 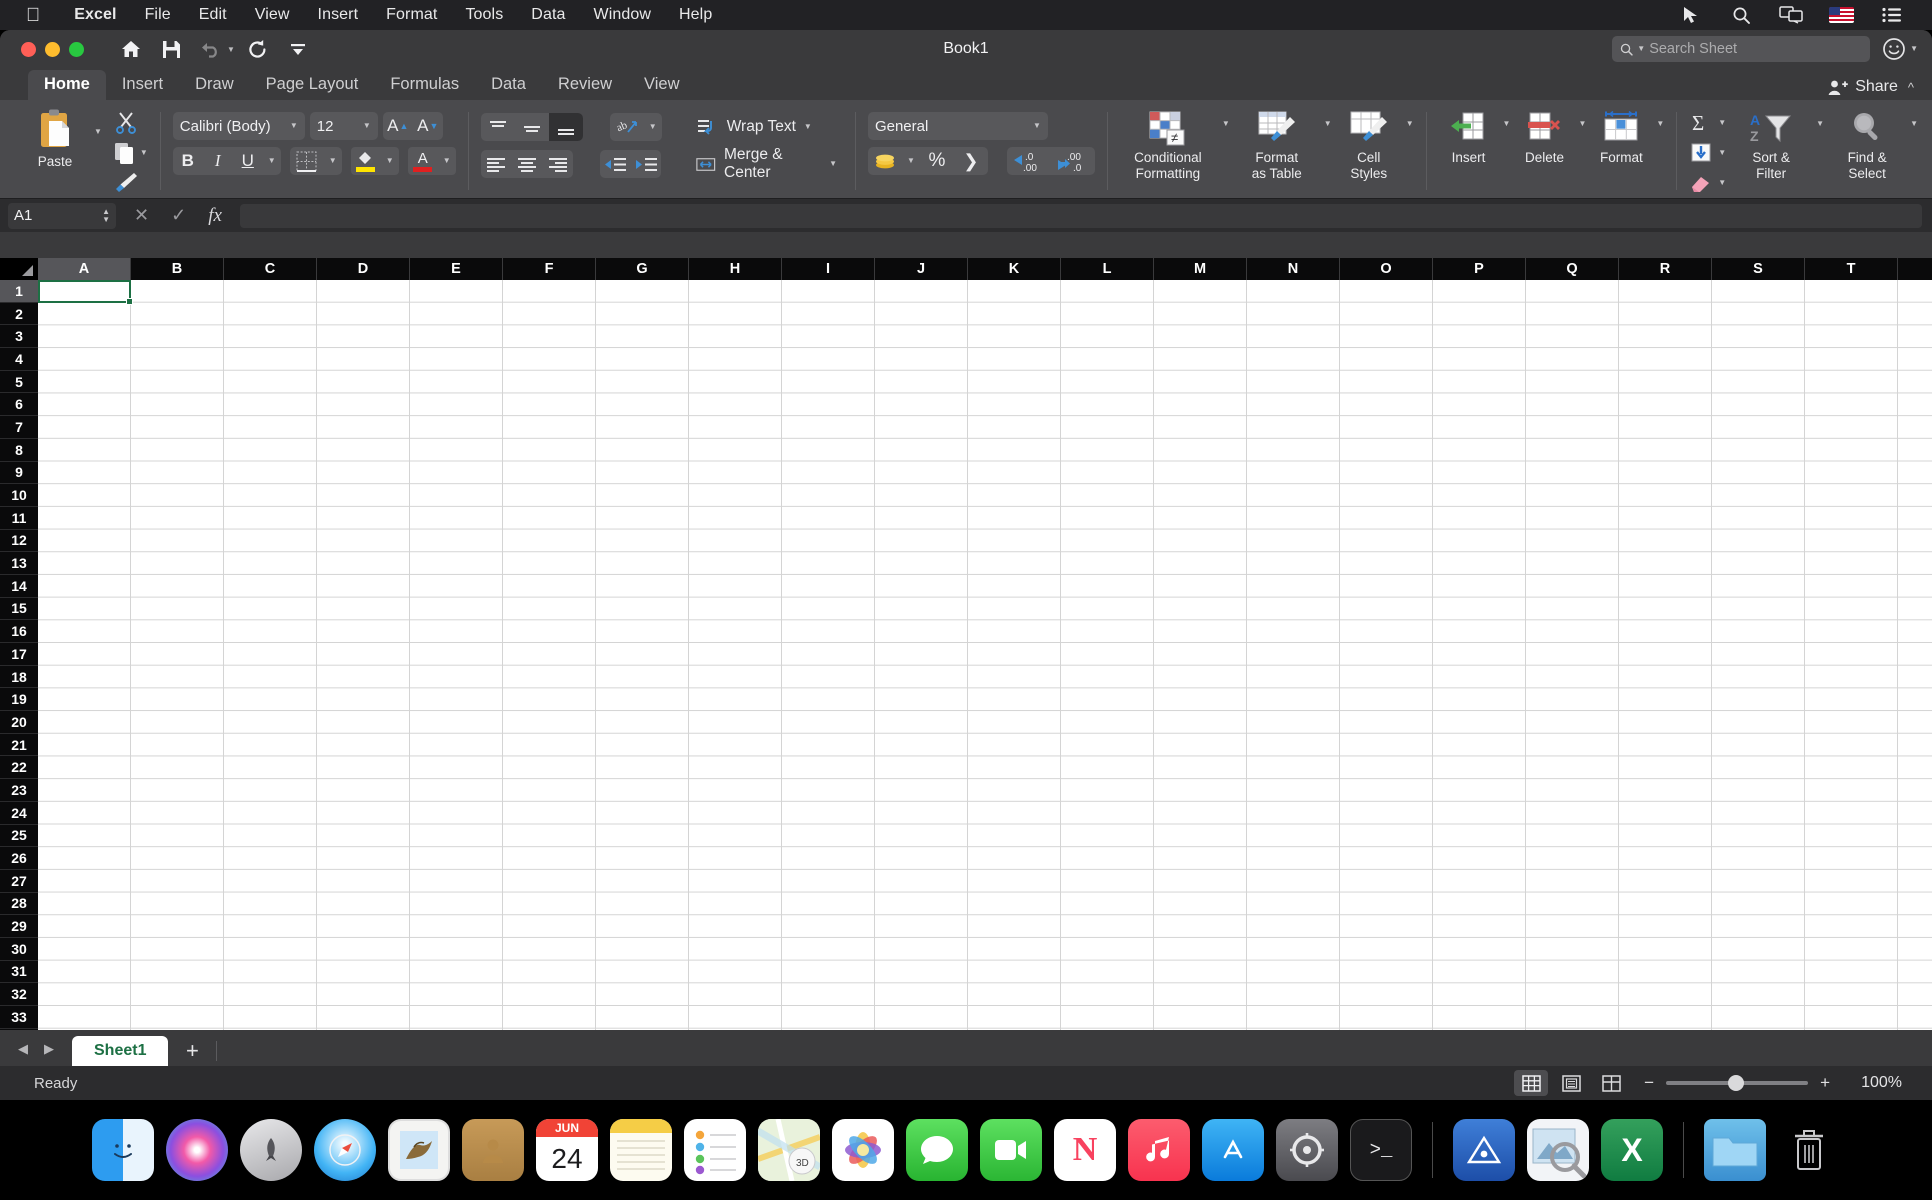 I want to click on format-cells-button: Format, so click(x=1621, y=135).